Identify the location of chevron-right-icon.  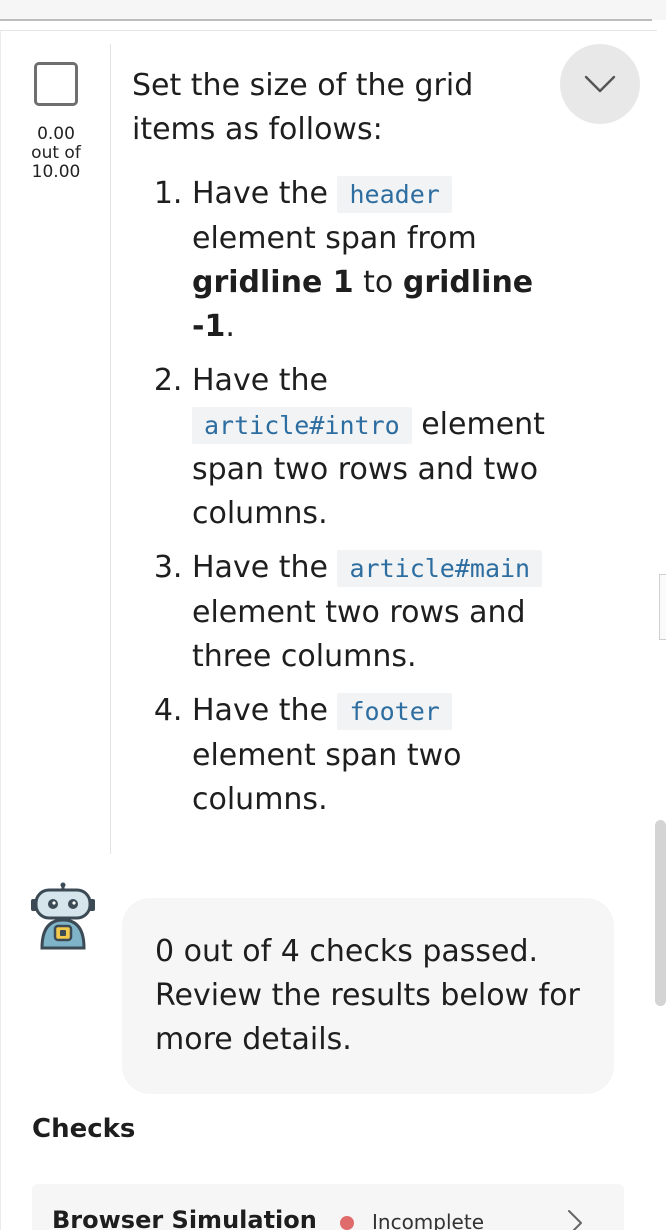
(575, 1220).